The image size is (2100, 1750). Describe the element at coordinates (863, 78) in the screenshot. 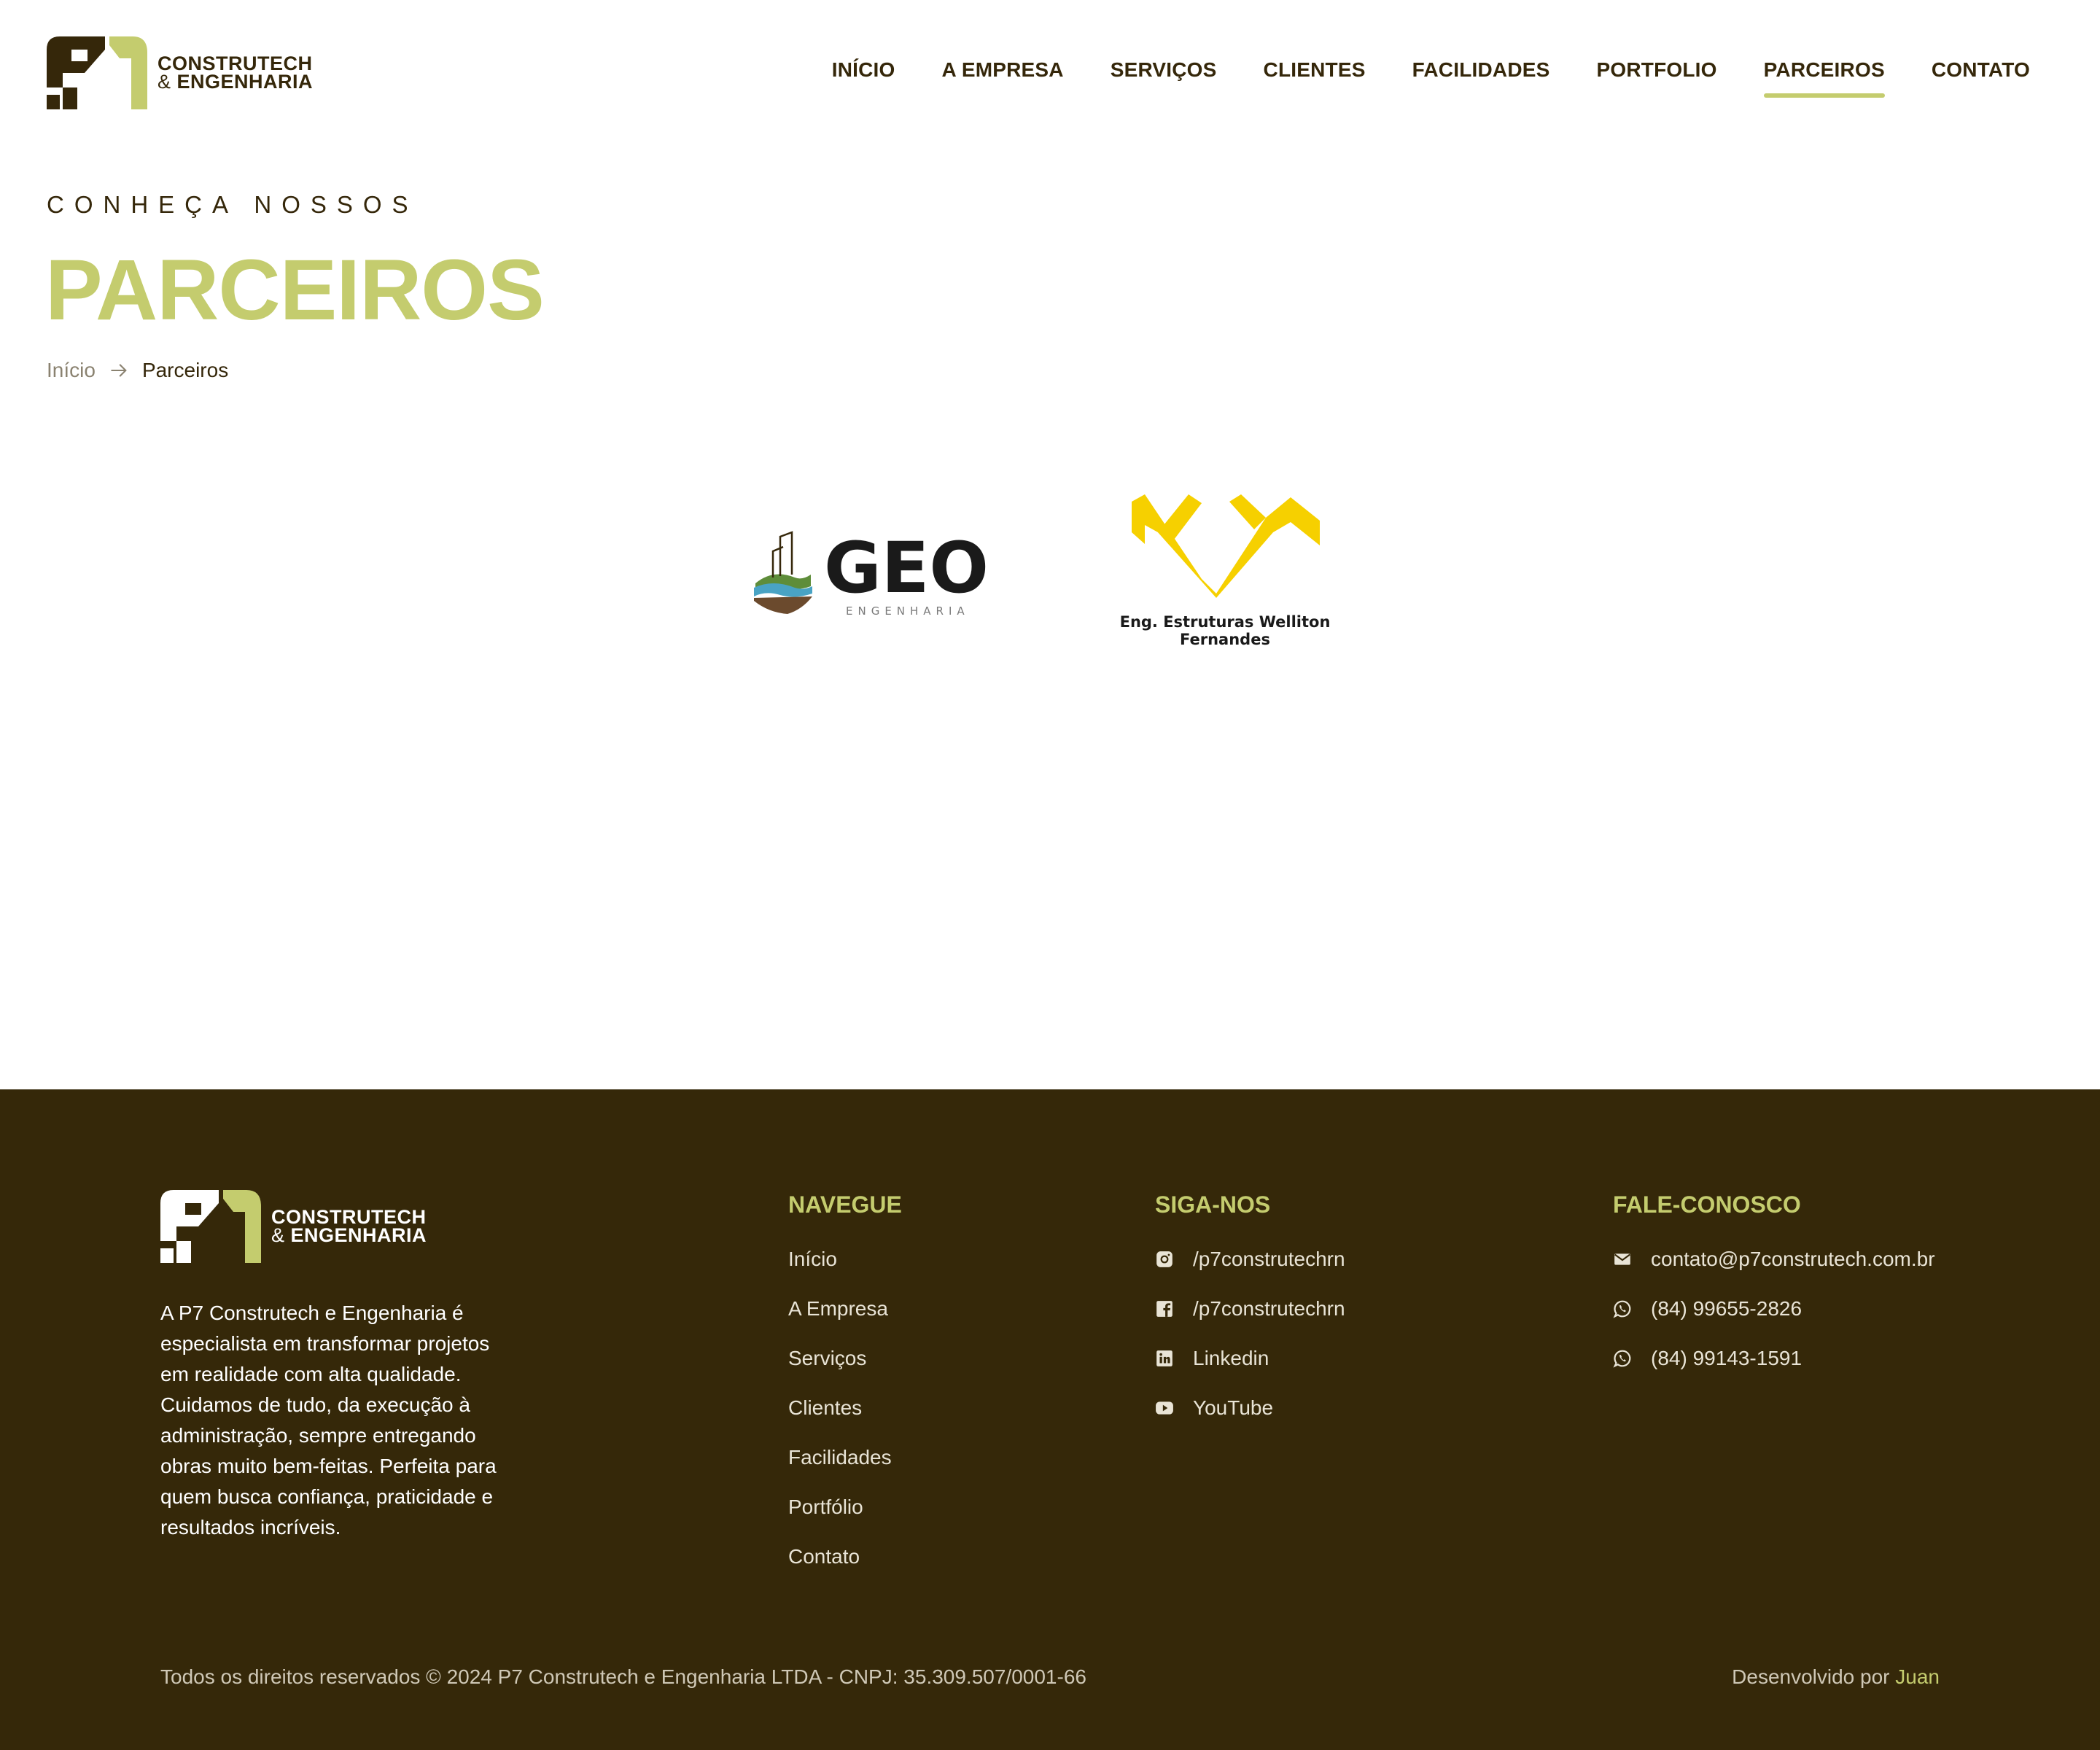

I see `nav-inicio: INÍCIO` at that location.